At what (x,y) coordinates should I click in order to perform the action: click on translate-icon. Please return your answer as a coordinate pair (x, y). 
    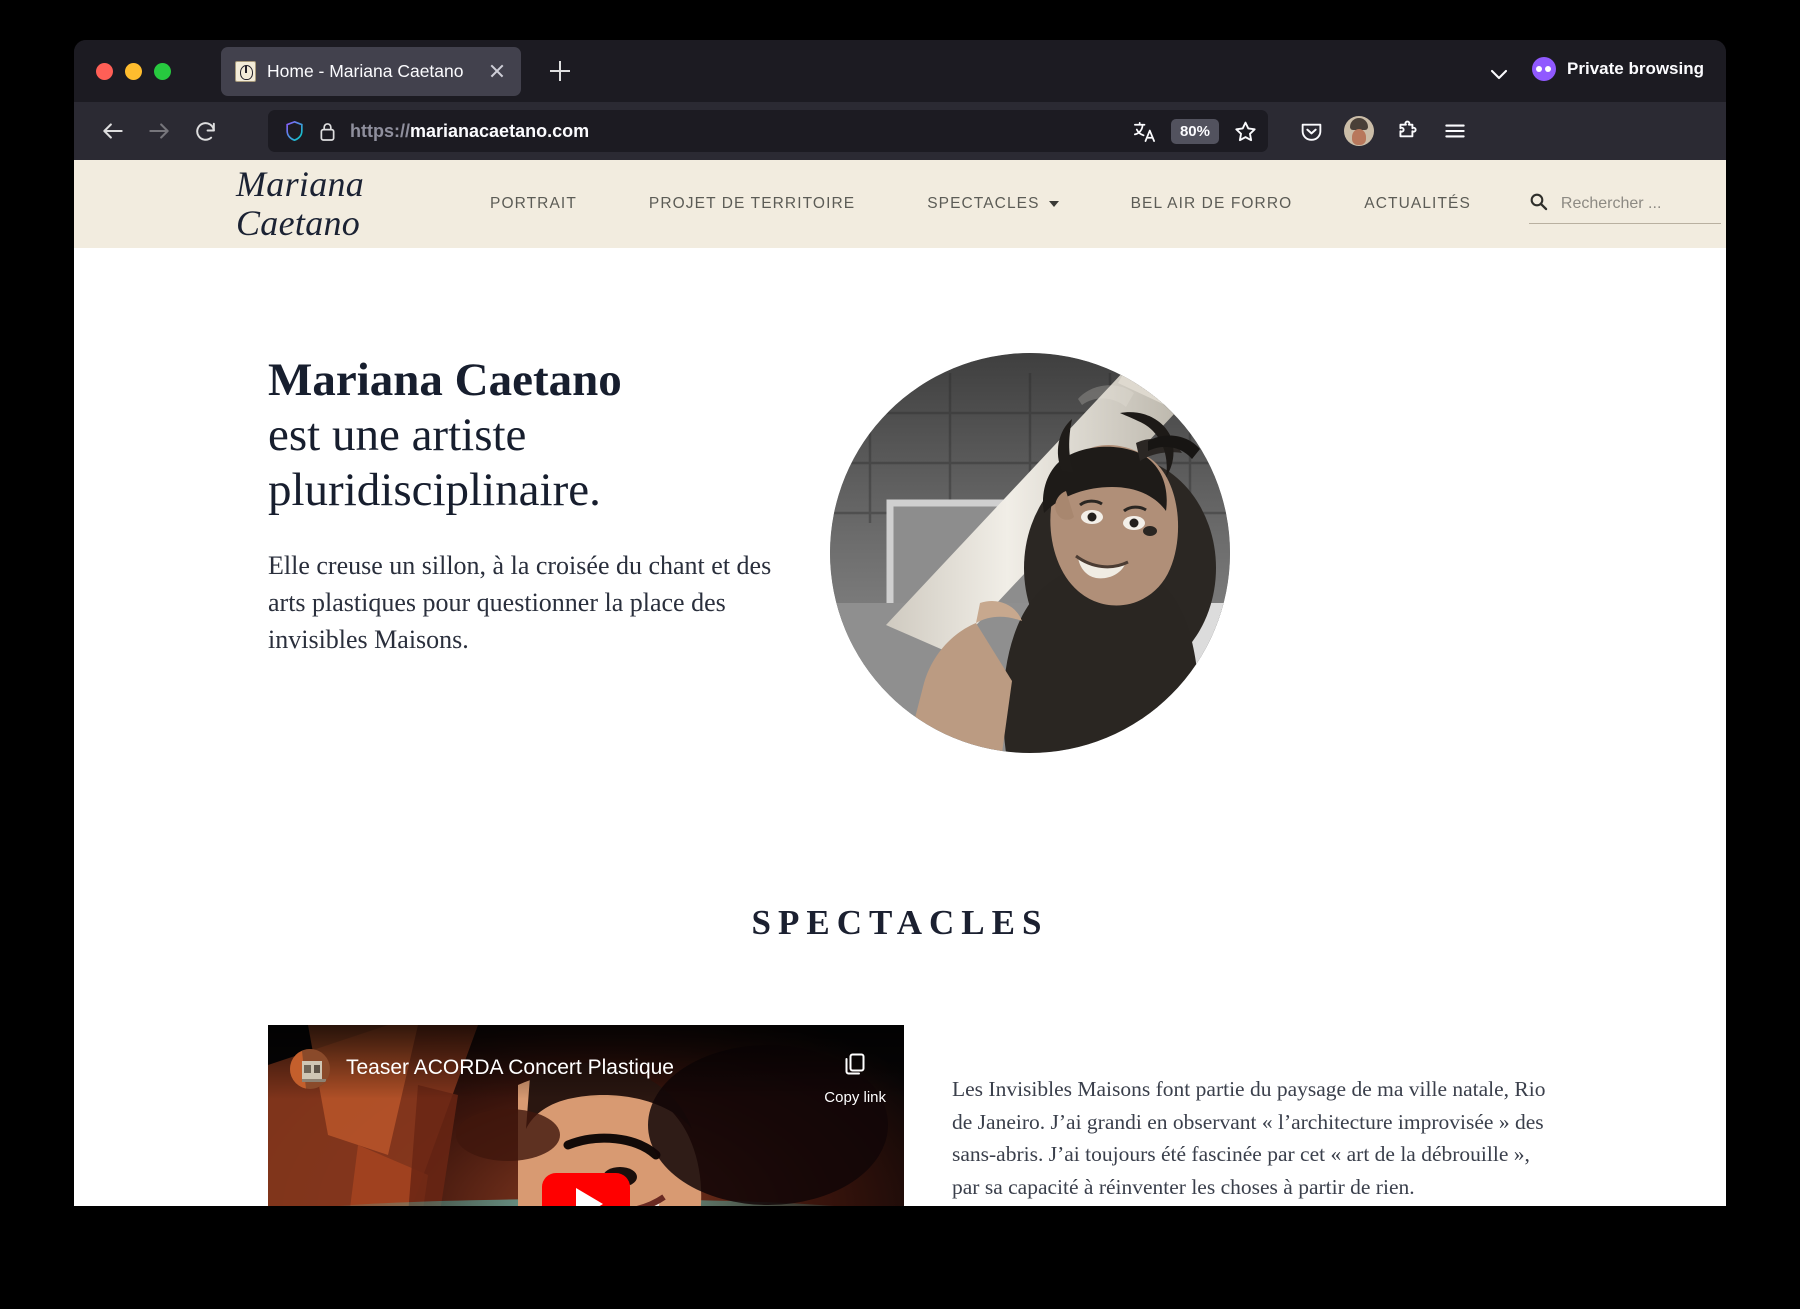
    Looking at the image, I should click on (1144, 131).